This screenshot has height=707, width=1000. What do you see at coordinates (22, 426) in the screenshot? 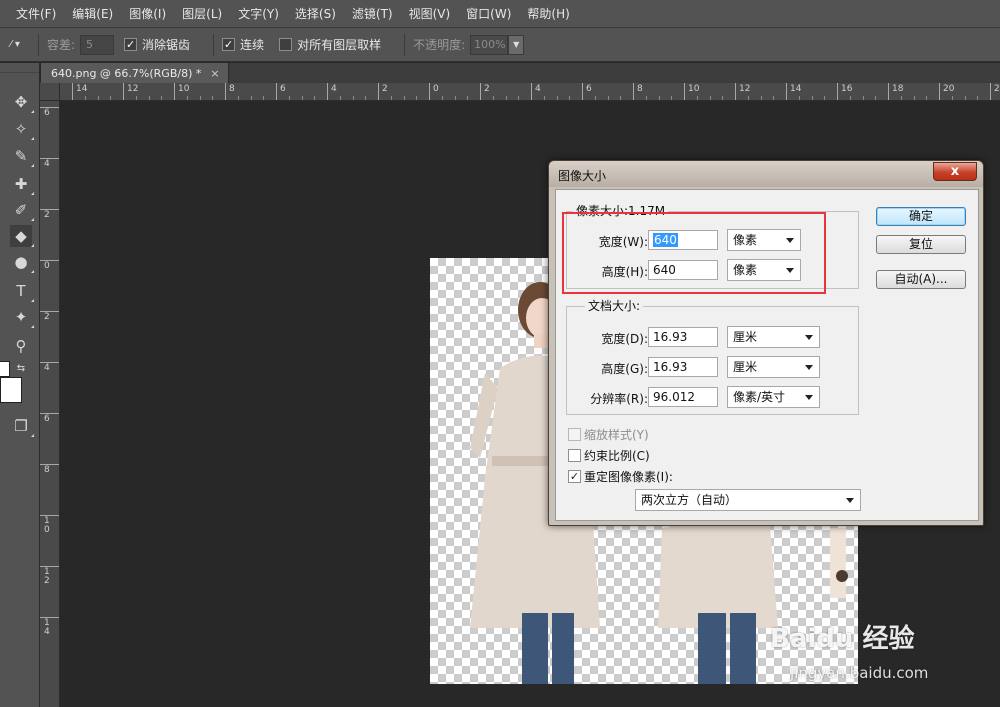
I see `screen-mode-icon: ❐` at bounding box center [22, 426].